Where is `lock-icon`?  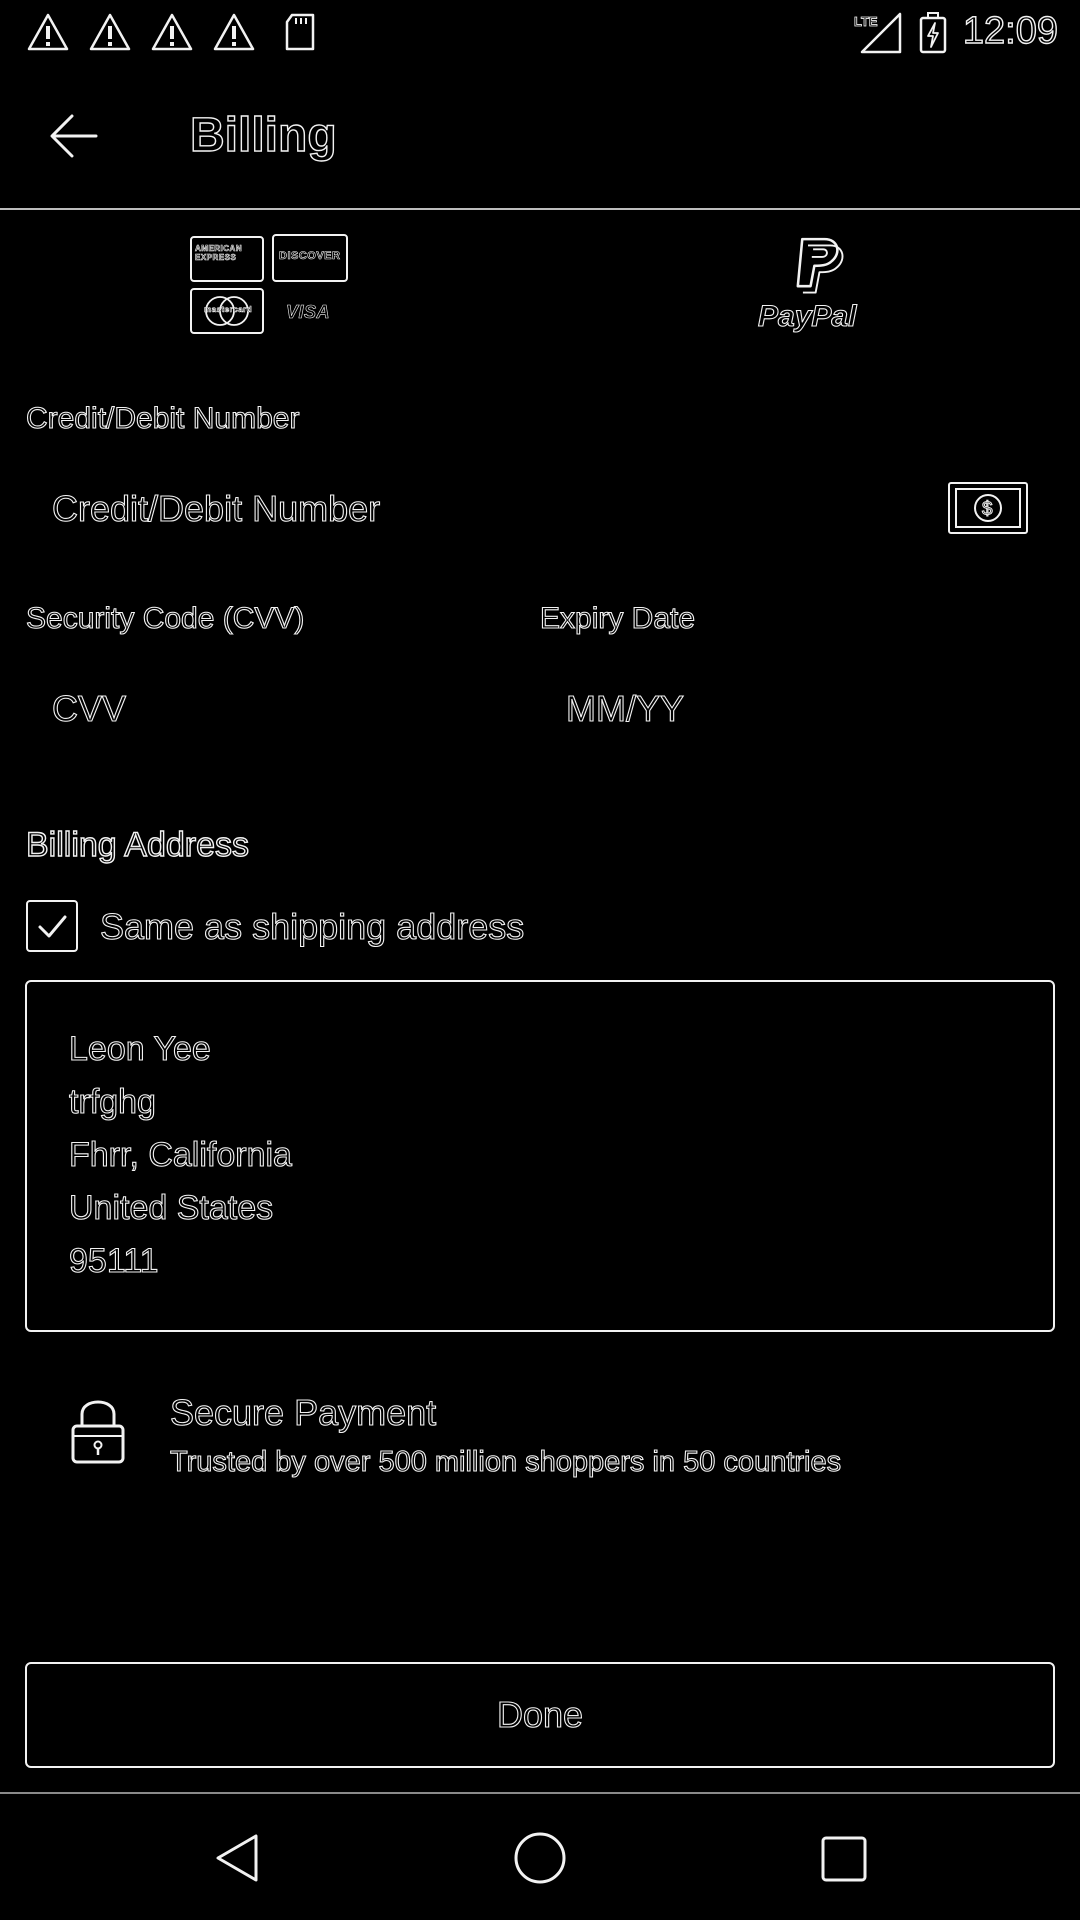 lock-icon is located at coordinates (98, 1432).